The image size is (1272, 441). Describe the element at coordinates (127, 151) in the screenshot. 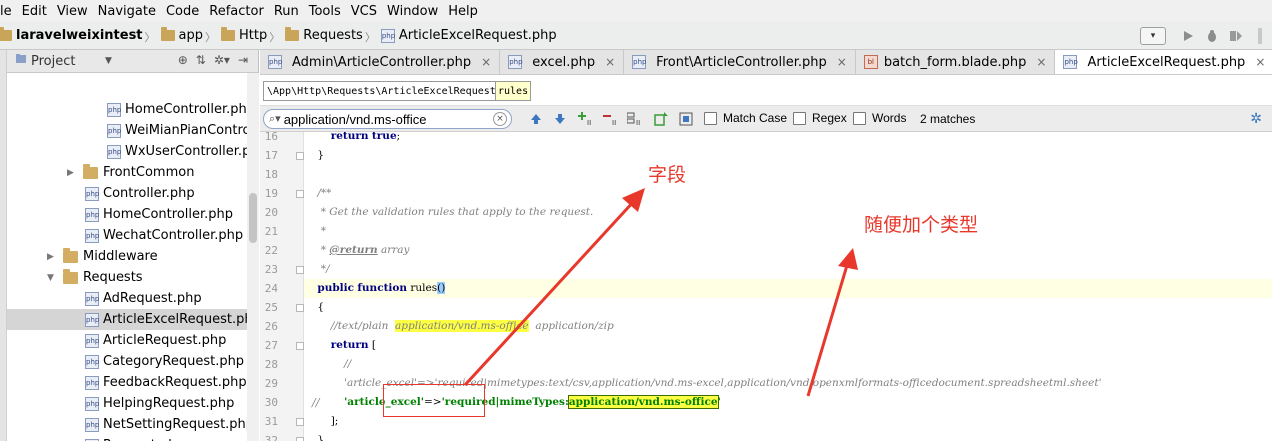

I see `tree-item: php WxUserController.ph` at that location.